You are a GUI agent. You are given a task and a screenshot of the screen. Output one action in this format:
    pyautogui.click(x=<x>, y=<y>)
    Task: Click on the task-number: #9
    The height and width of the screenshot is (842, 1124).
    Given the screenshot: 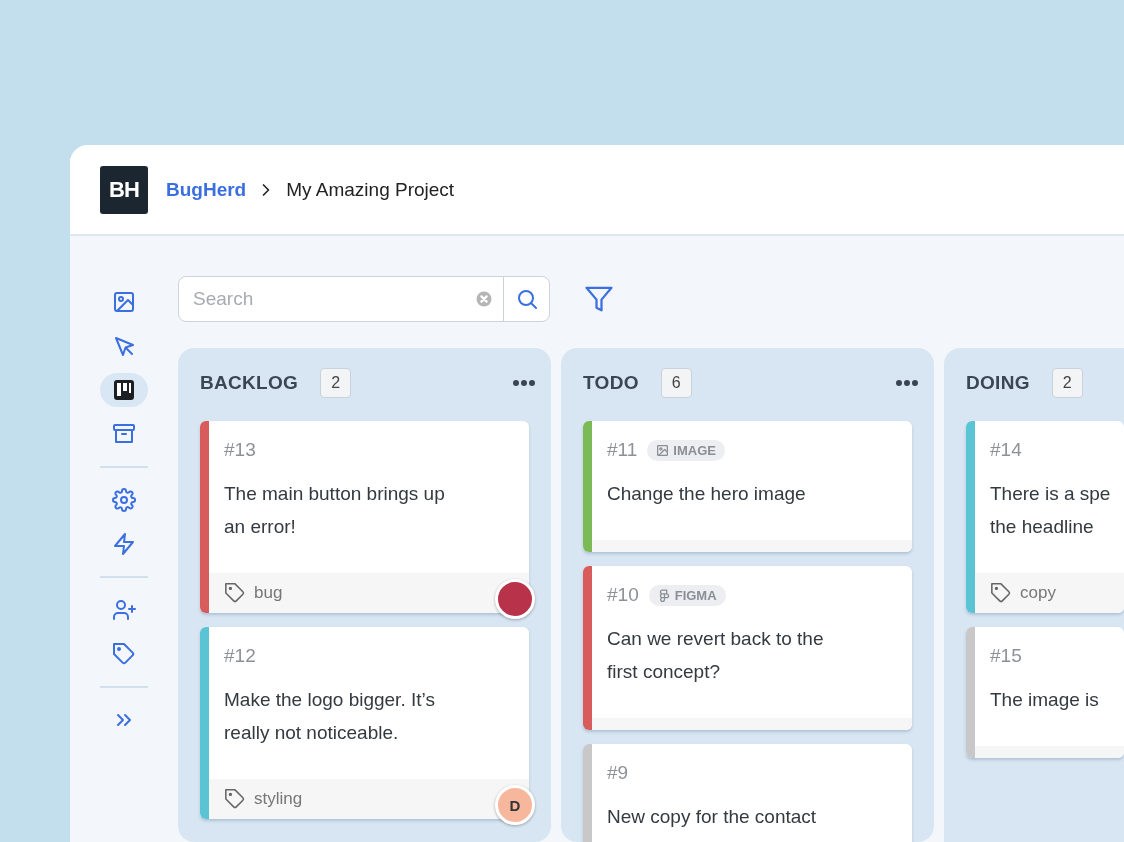 What is the action you would take?
    pyautogui.click(x=618, y=773)
    